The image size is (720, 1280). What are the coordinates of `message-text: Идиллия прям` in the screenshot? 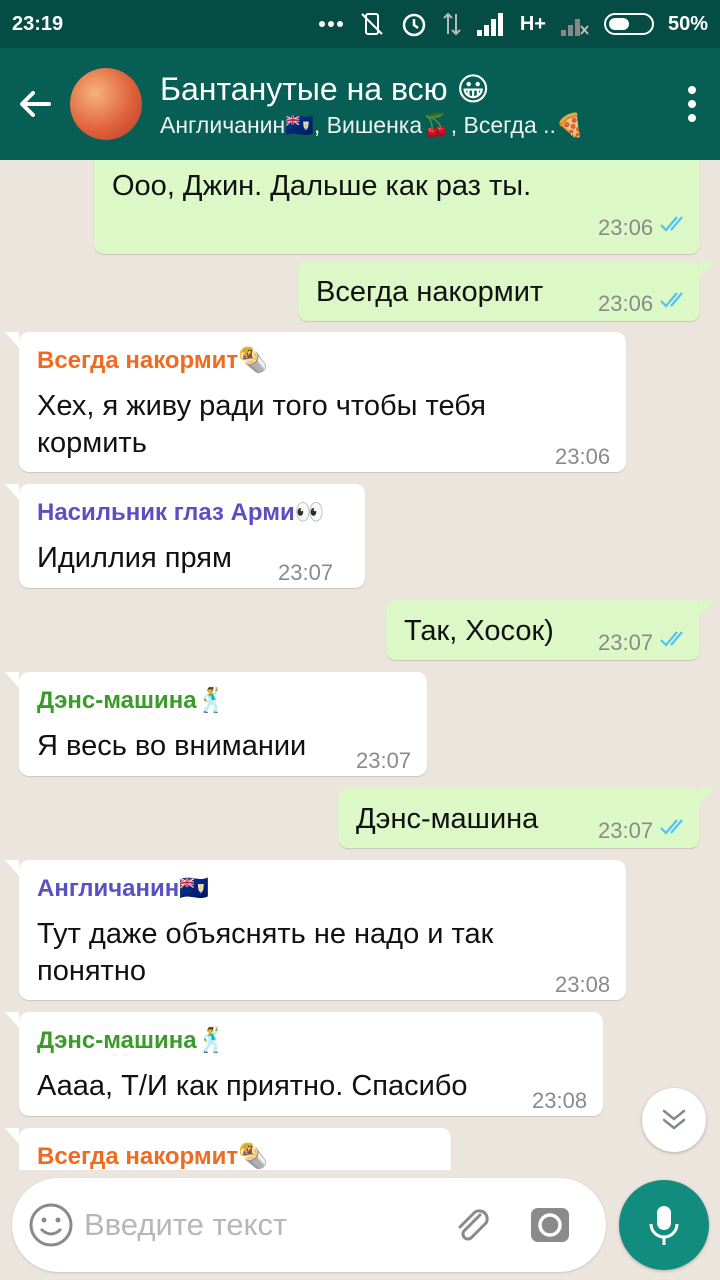 It's located at (134, 558).